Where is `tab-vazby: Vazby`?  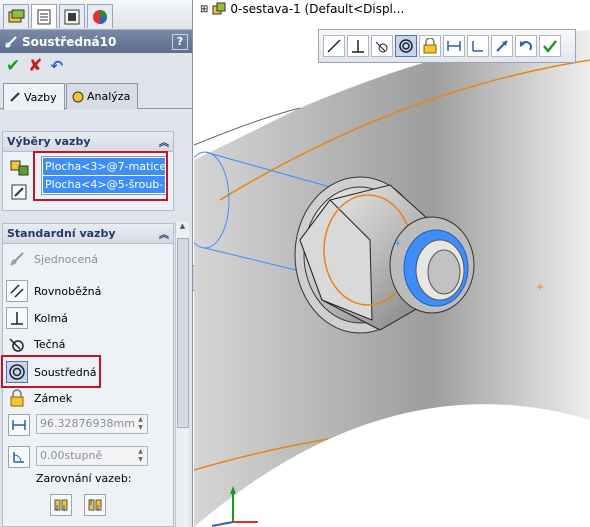
tab-vazby: Vazby is located at coordinates (34, 96).